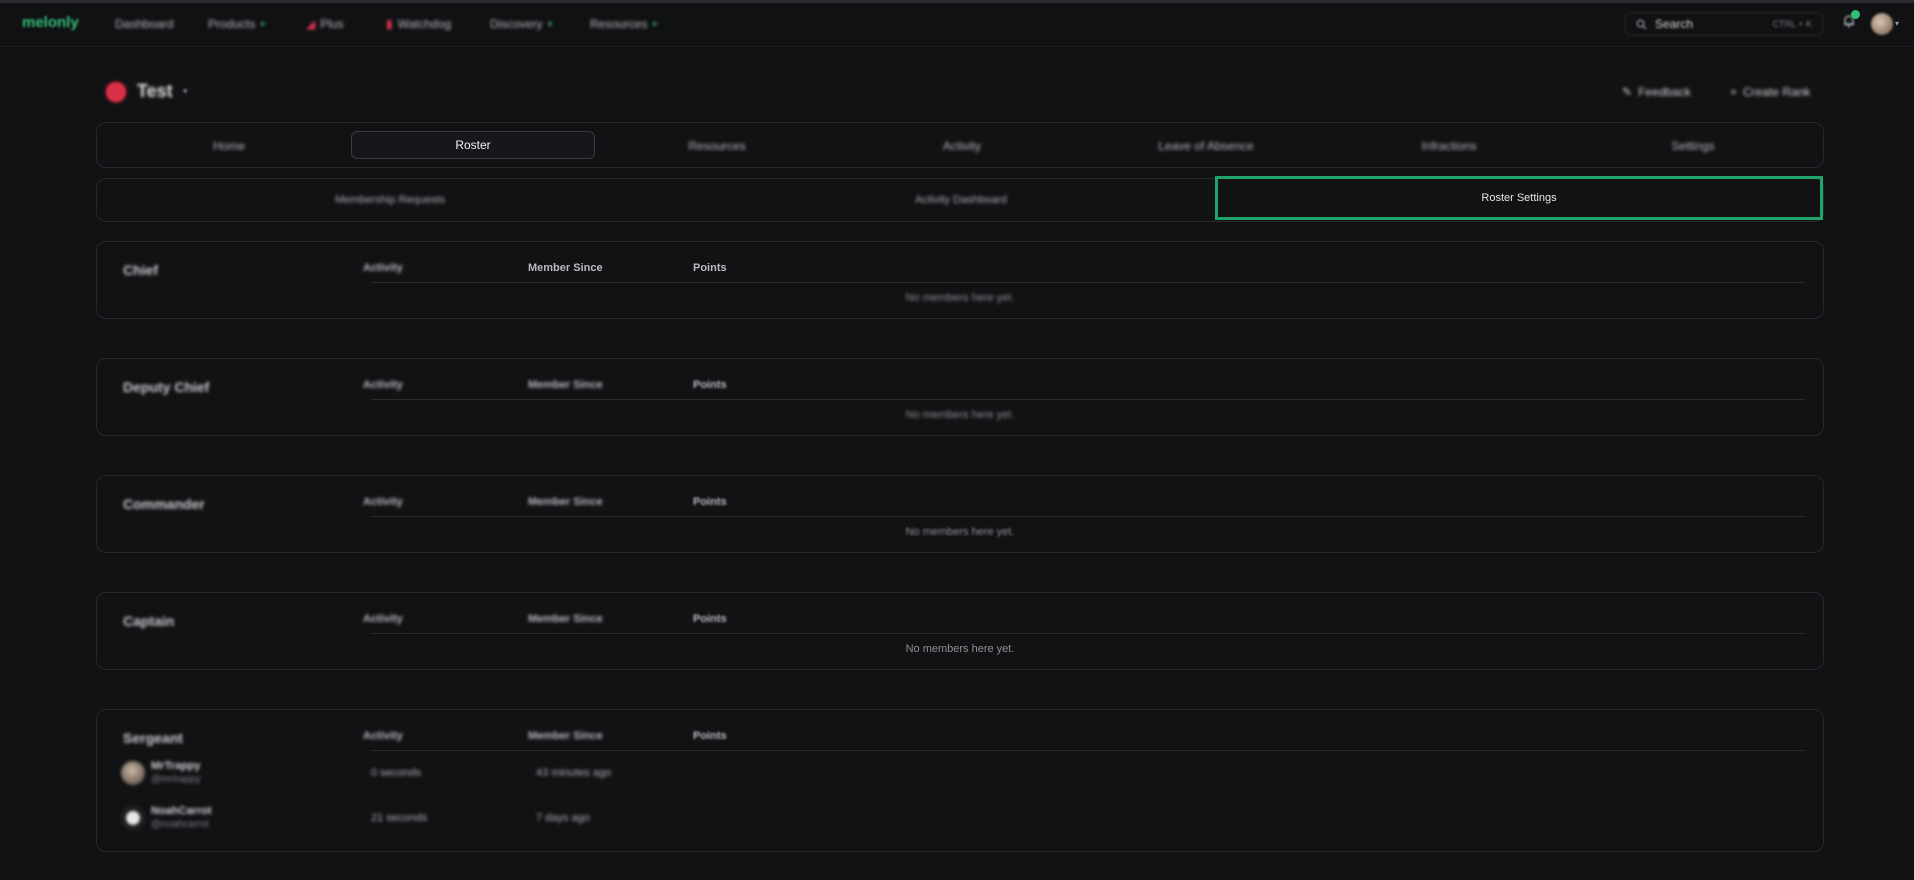  What do you see at coordinates (1674, 24) in the screenshot?
I see `search-label: Search` at bounding box center [1674, 24].